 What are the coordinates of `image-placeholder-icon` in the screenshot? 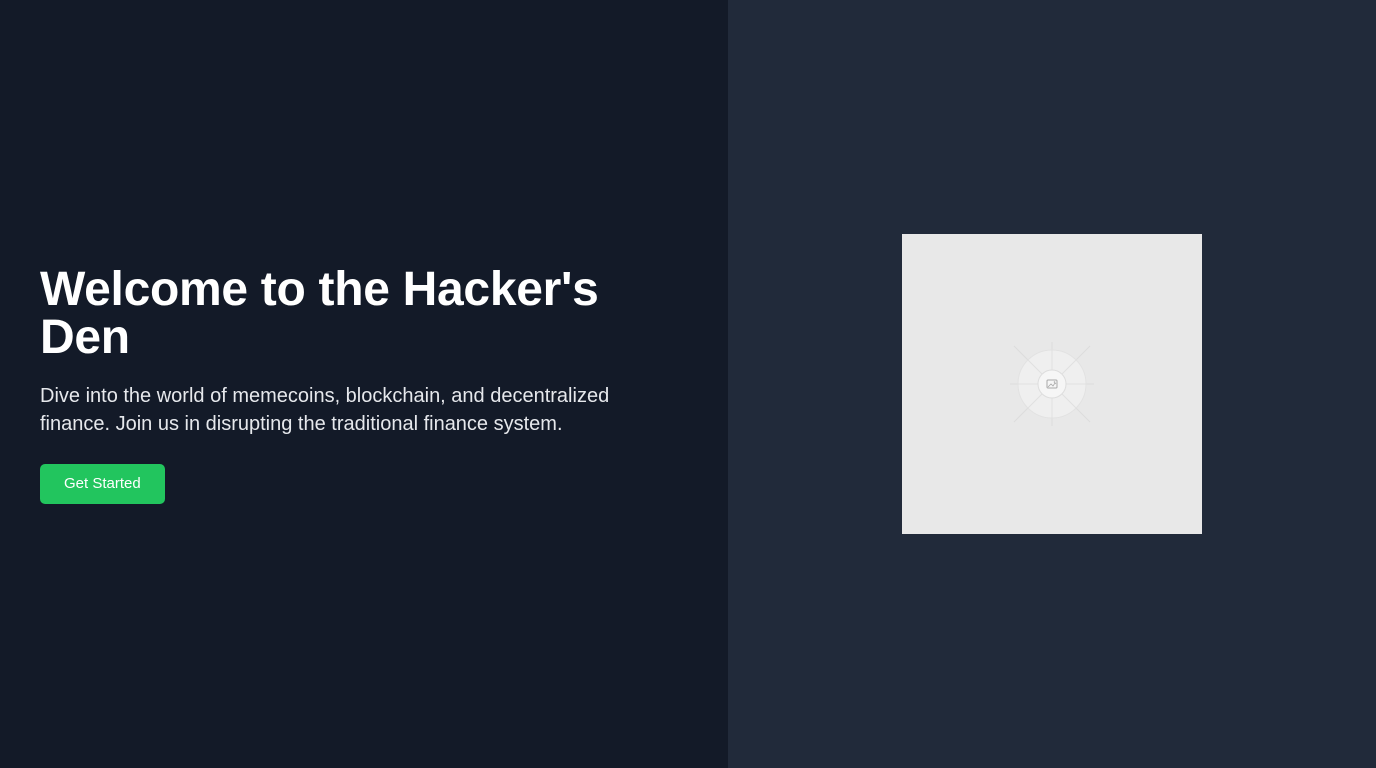 It's located at (1052, 384).